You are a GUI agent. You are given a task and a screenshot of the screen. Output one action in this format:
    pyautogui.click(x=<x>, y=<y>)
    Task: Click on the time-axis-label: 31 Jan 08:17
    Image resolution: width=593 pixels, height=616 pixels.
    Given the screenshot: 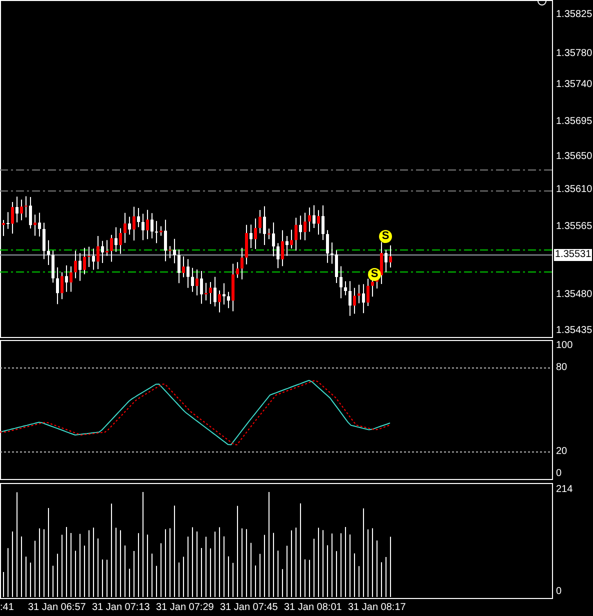 What is the action you would take?
    pyautogui.click(x=377, y=608)
    